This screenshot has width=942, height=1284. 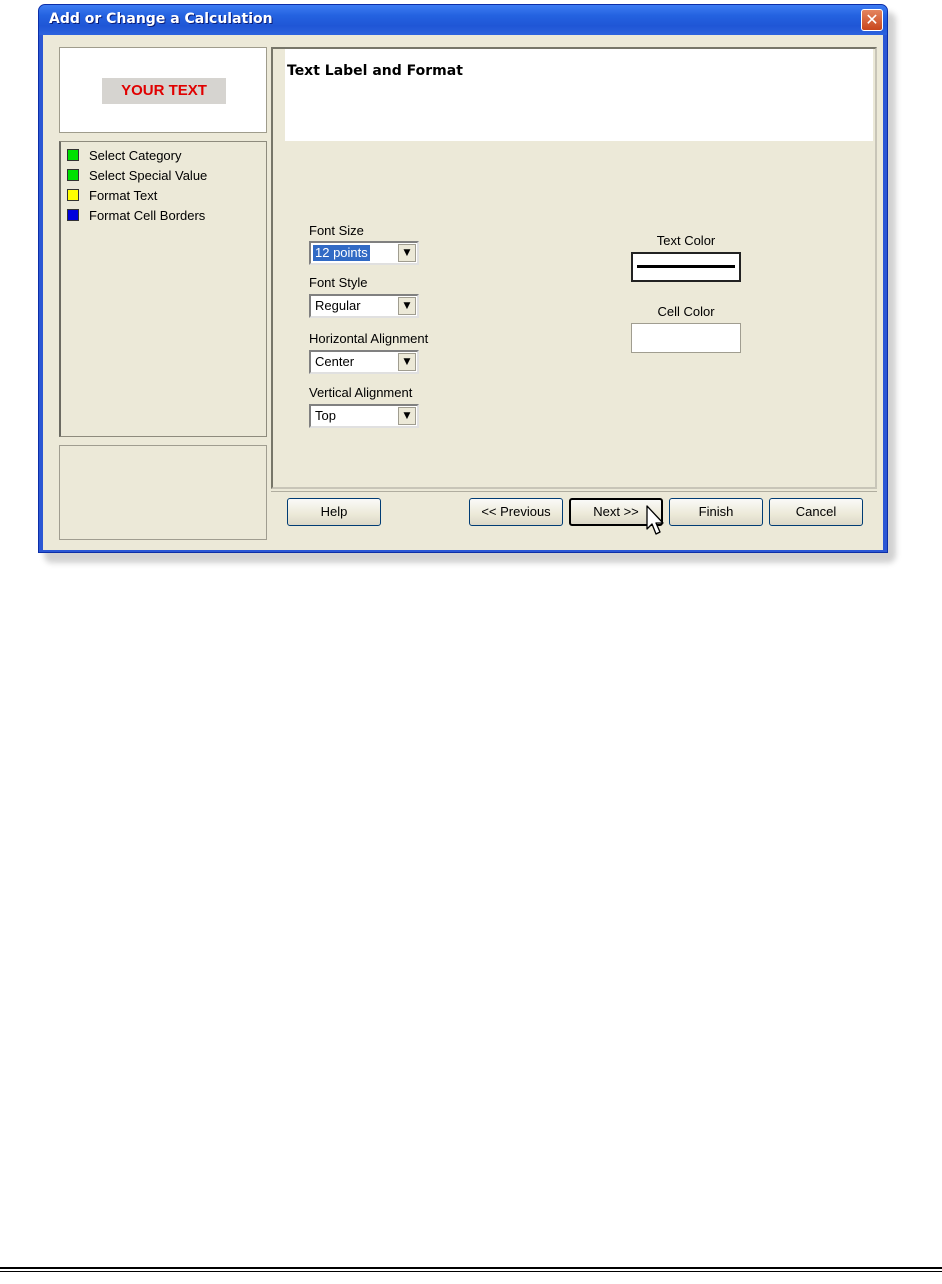 I want to click on title-bar: Add or Change a Calculation ✕, so click(x=463, y=20).